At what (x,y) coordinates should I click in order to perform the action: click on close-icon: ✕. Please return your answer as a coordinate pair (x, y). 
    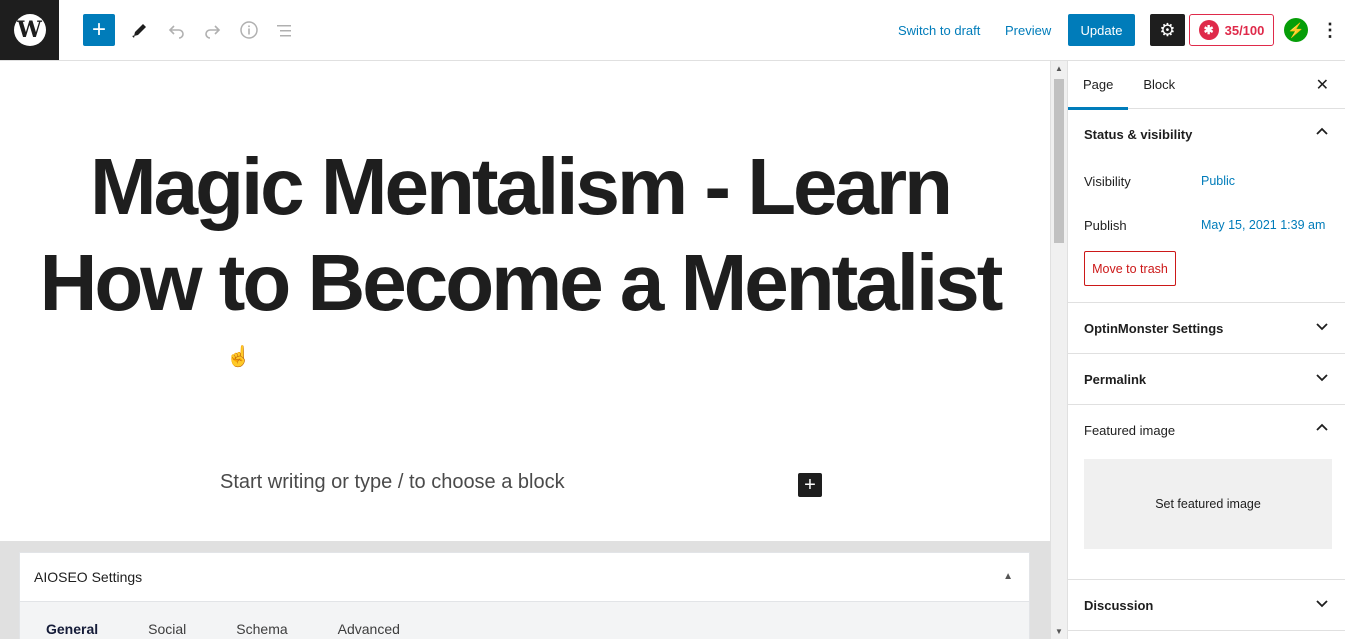
    Looking at the image, I should click on (1322, 85).